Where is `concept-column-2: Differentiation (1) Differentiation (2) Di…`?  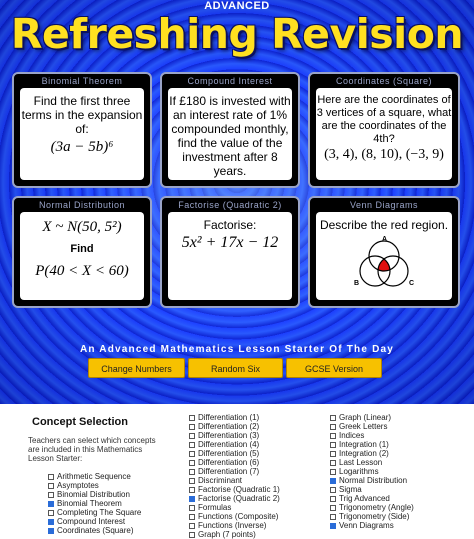
concept-column-2: Differentiation (1) Differentiation (2) Di… is located at coordinates (234, 476).